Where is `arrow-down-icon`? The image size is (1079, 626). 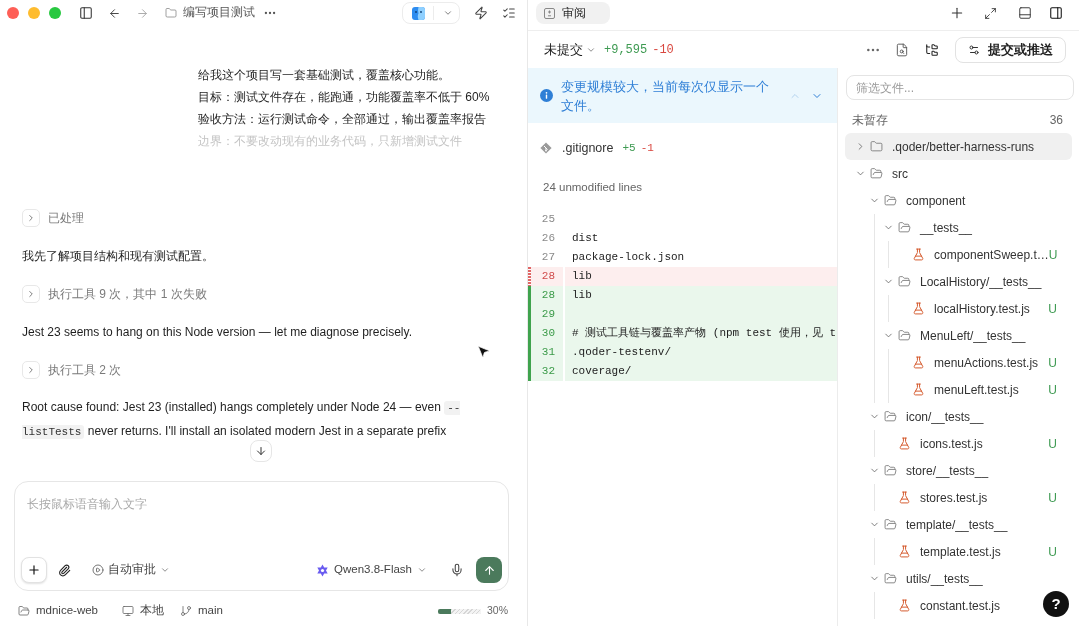 arrow-down-icon is located at coordinates (261, 451).